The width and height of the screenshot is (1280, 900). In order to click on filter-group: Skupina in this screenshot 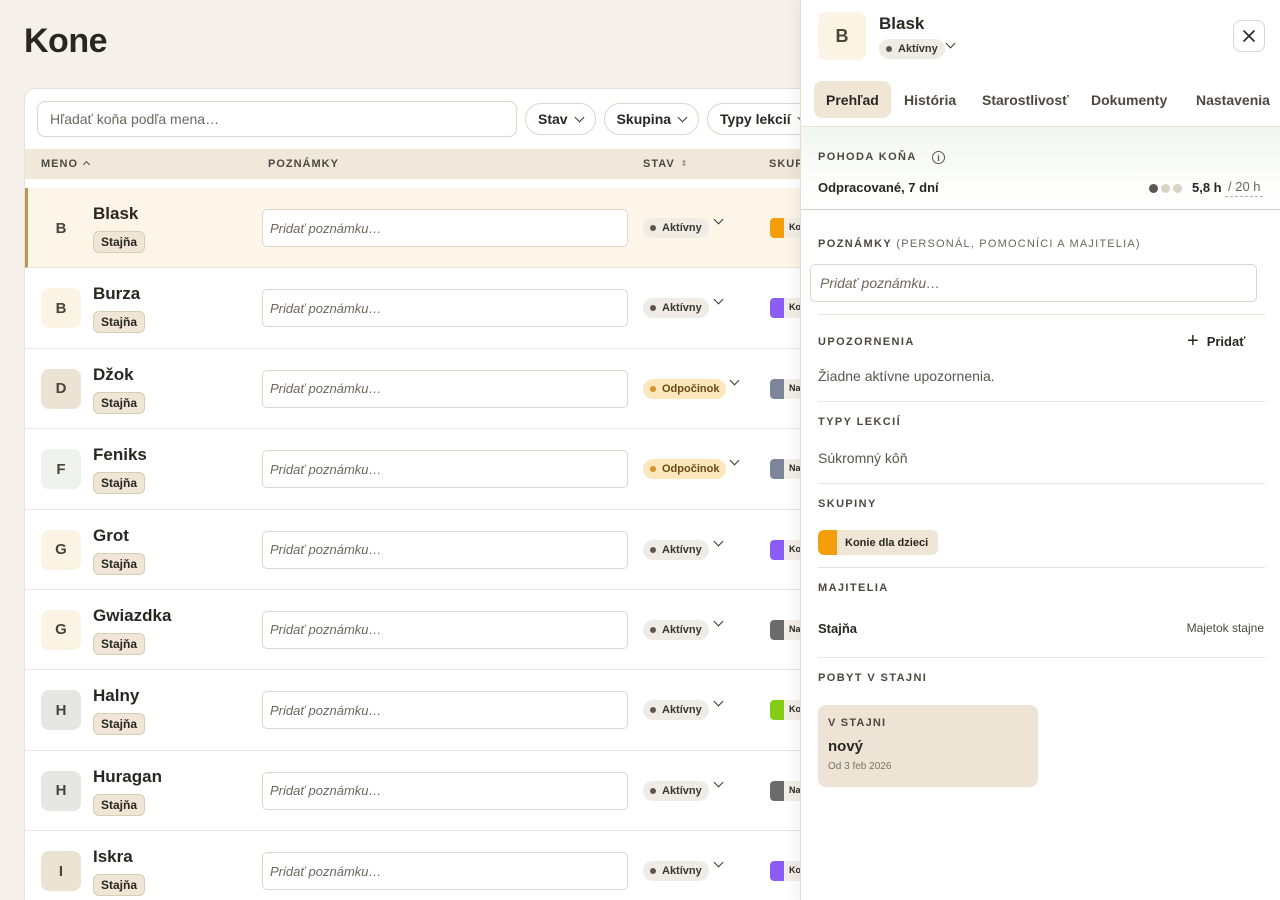, I will do `click(651, 119)`.